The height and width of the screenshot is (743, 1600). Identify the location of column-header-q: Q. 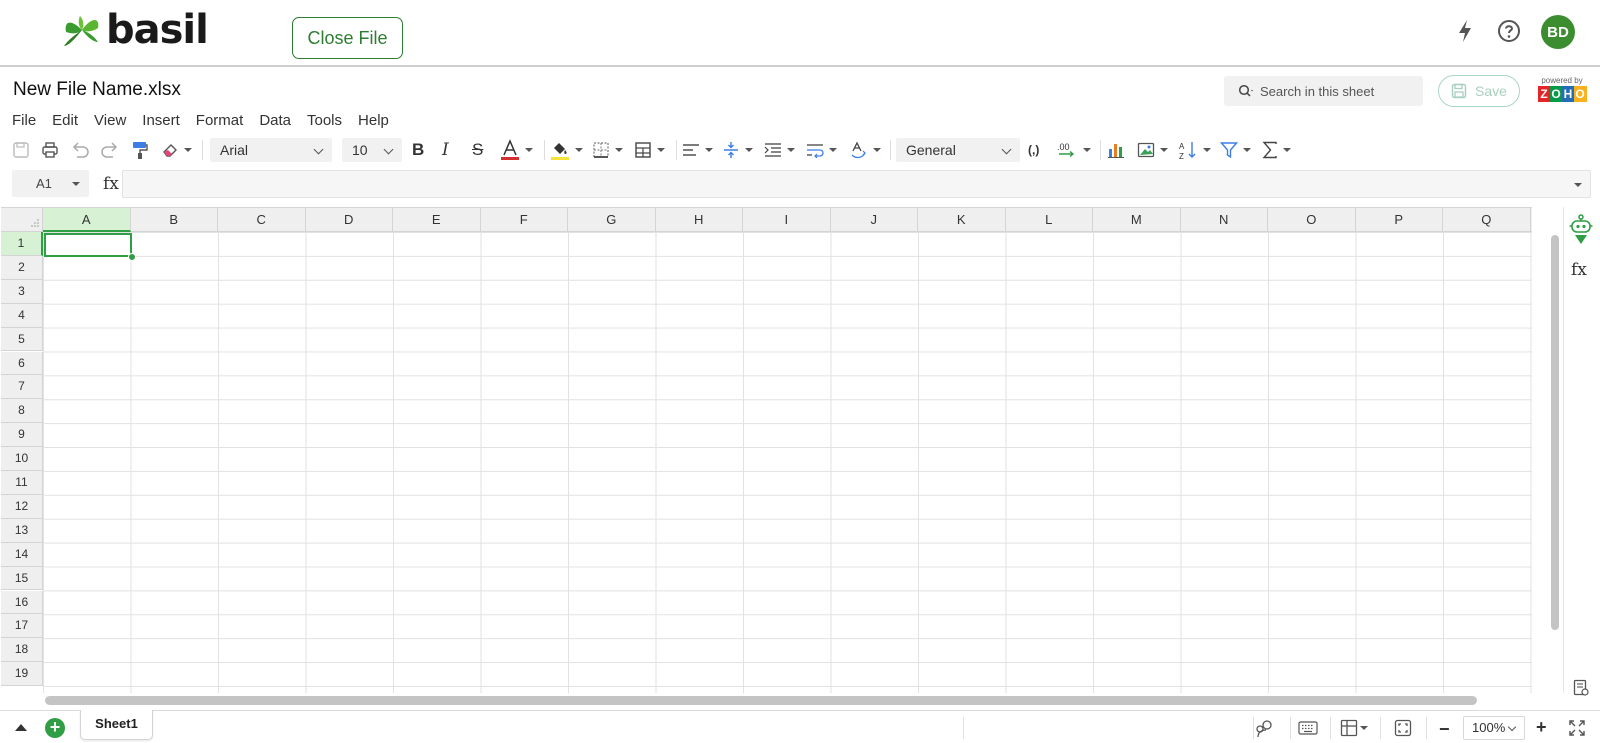
(1487, 220).